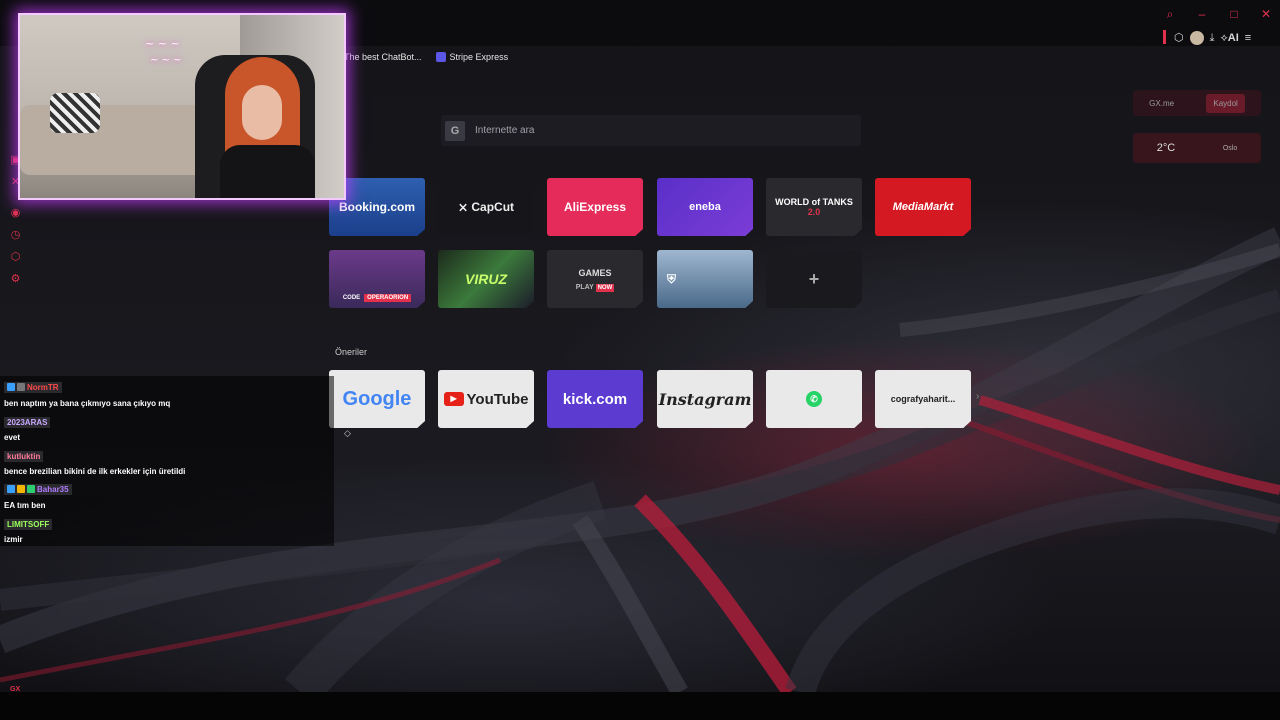 Image resolution: width=1280 pixels, height=720 pixels. What do you see at coordinates (1225, 103) in the screenshot?
I see `signup-button: Kaydol` at bounding box center [1225, 103].